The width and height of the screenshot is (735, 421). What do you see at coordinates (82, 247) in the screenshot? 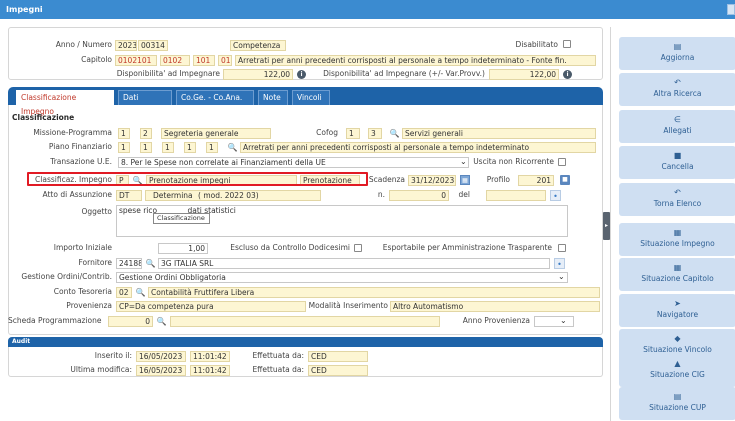
I see `importo-iniziale-label: Importo Iniziale` at bounding box center [82, 247].